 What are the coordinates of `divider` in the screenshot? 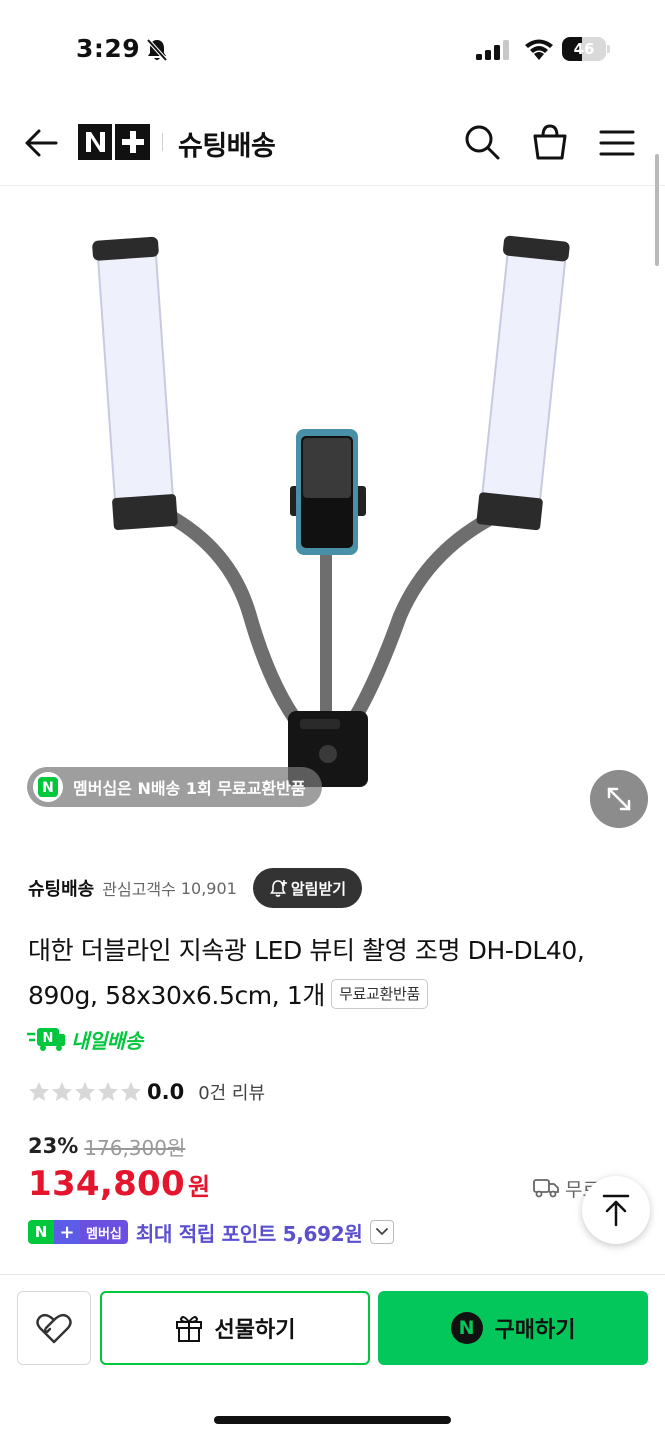 It's located at (332, 1274).